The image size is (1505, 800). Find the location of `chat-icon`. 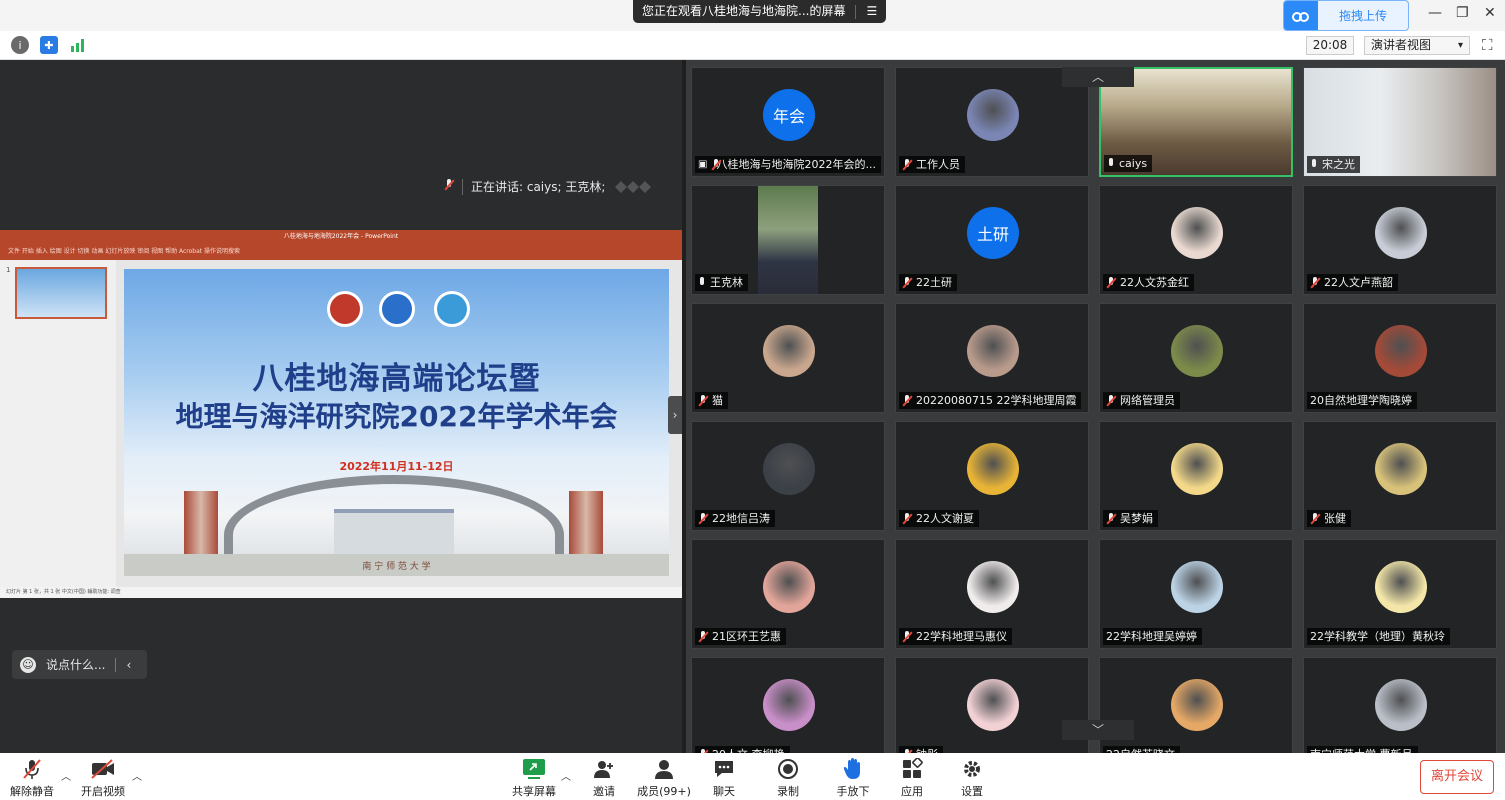

chat-icon is located at coordinates (724, 769).